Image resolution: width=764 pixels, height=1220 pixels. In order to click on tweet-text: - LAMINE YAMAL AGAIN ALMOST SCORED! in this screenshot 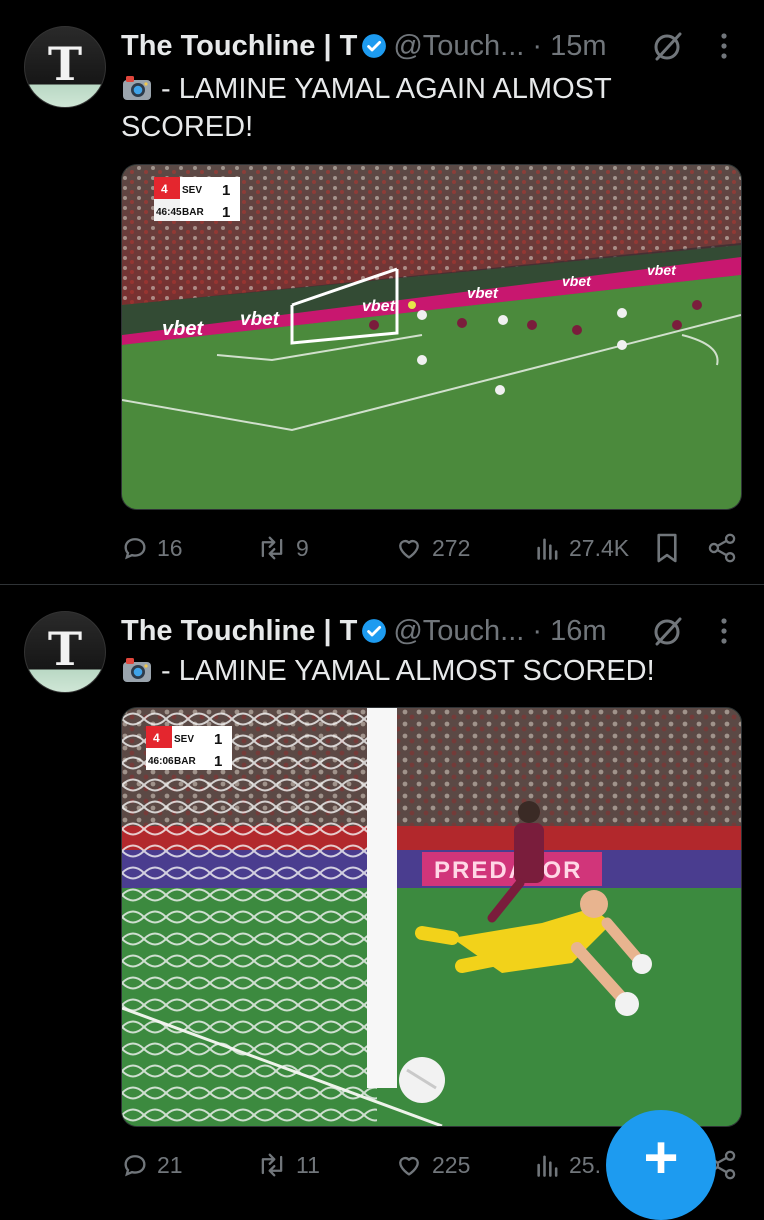, I will do `click(421, 108)`.